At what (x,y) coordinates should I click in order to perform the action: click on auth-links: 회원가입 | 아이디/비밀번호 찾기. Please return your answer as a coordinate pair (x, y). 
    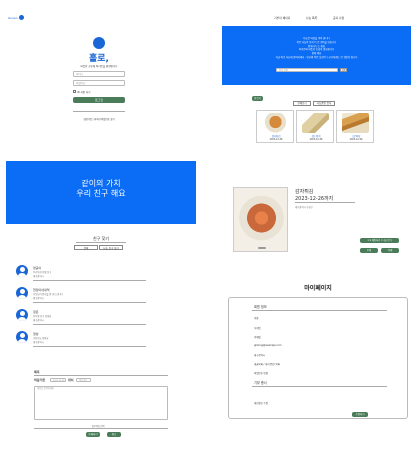
    Looking at the image, I should click on (99, 119).